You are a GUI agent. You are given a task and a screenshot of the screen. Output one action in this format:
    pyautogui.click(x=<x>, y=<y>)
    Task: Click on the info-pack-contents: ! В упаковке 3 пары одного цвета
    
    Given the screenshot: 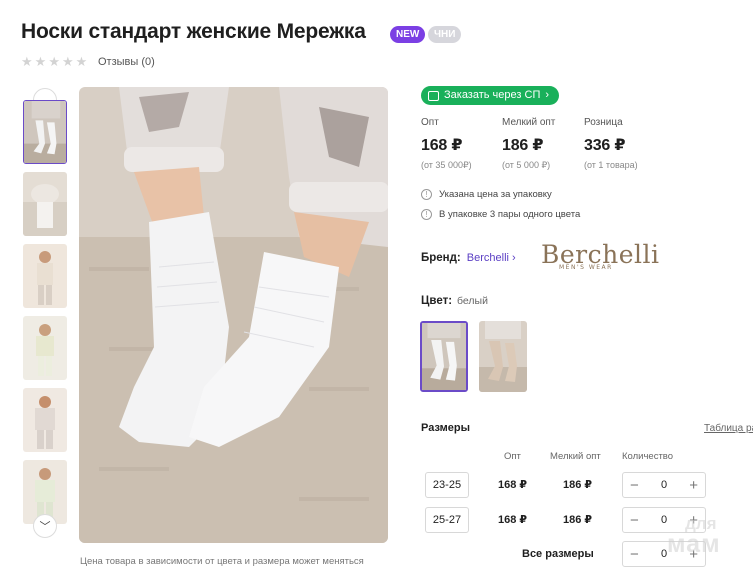 What is the action you would take?
    pyautogui.click(x=500, y=214)
    